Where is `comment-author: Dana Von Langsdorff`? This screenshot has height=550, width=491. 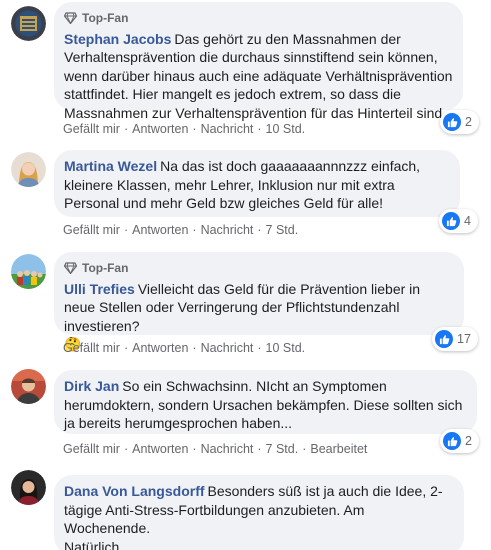
comment-author: Dana Von Langsdorff is located at coordinates (134, 491).